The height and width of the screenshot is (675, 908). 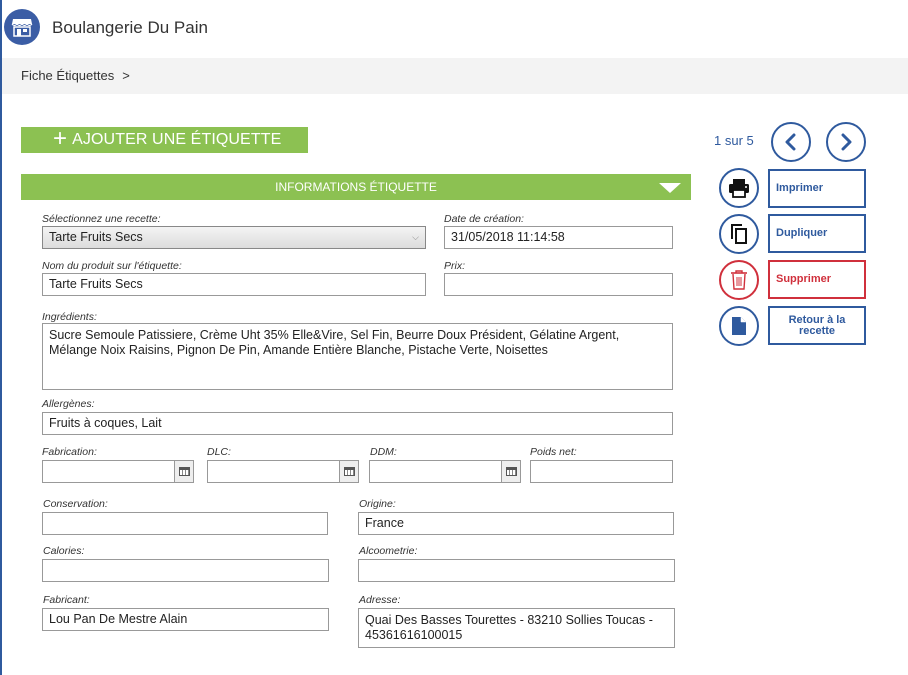 I want to click on section-title: INFORMATIONS ÉTIQUETTE, so click(x=356, y=187).